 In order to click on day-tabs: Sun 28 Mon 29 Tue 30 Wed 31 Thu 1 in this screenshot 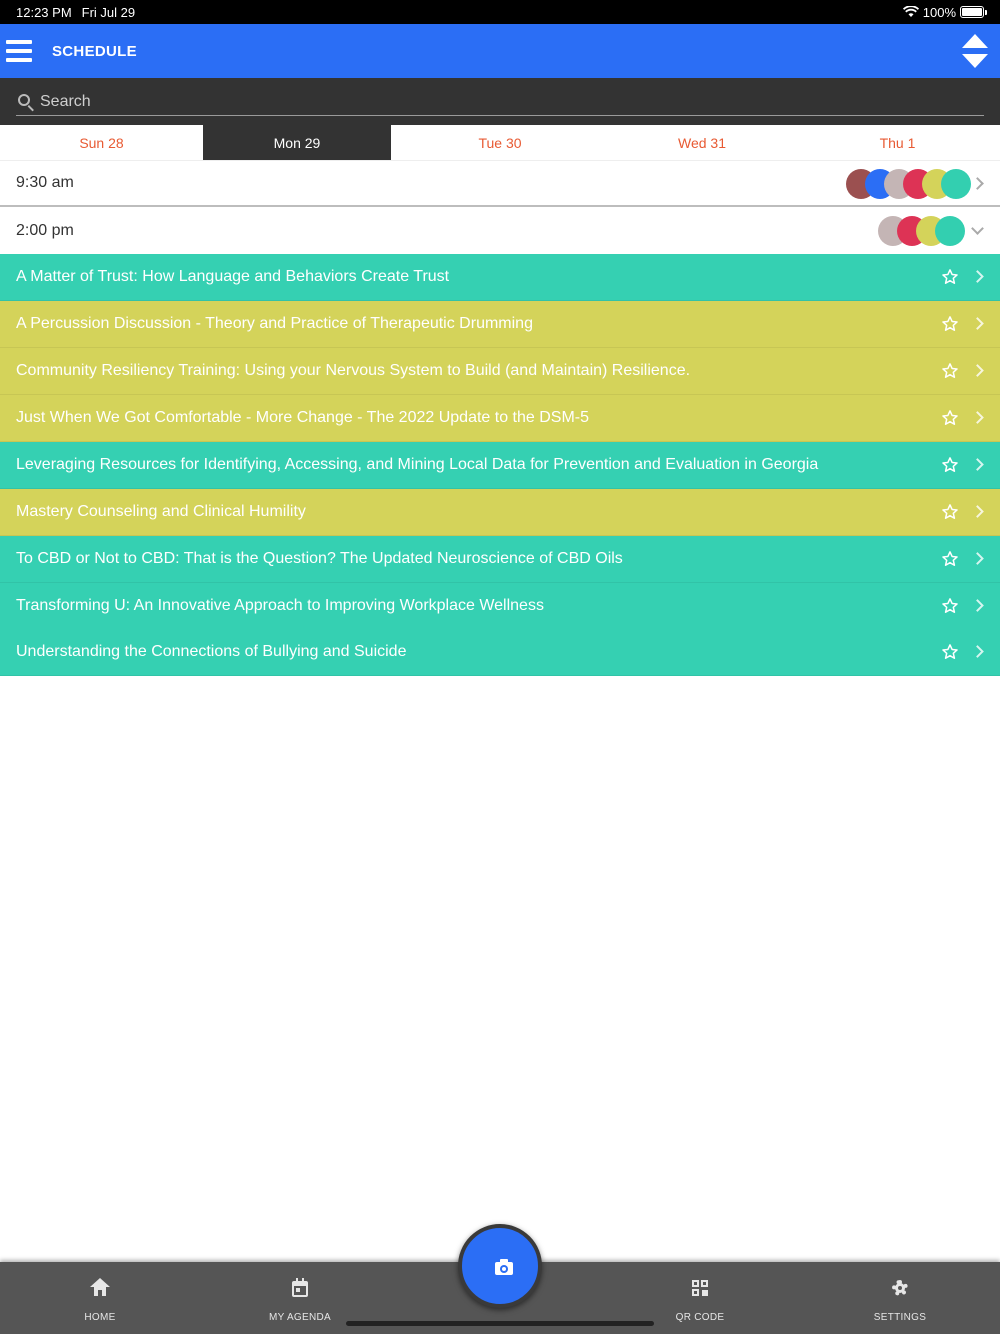, I will do `click(500, 143)`.